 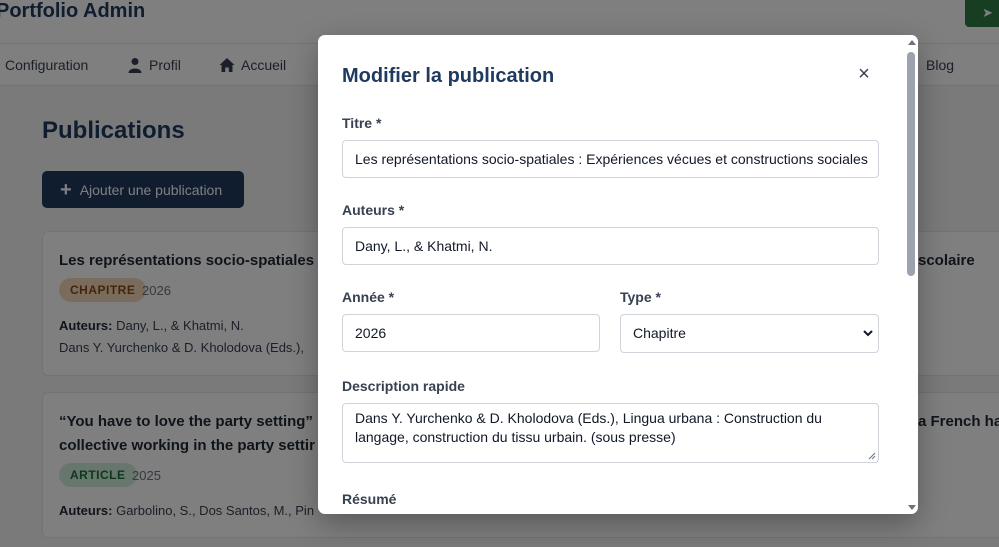 What do you see at coordinates (868, 333) in the screenshot?
I see `chevron-down-icon` at bounding box center [868, 333].